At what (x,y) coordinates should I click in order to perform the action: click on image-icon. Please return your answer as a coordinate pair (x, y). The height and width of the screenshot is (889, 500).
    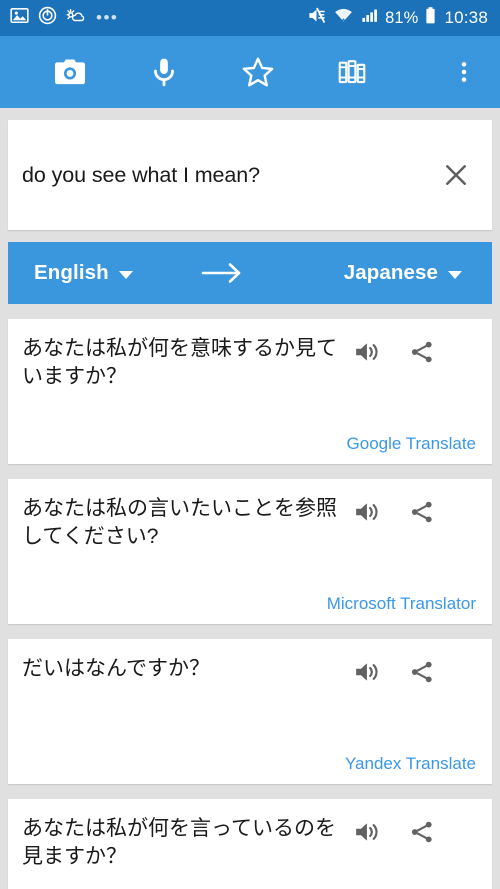
    Looking at the image, I should click on (19, 18).